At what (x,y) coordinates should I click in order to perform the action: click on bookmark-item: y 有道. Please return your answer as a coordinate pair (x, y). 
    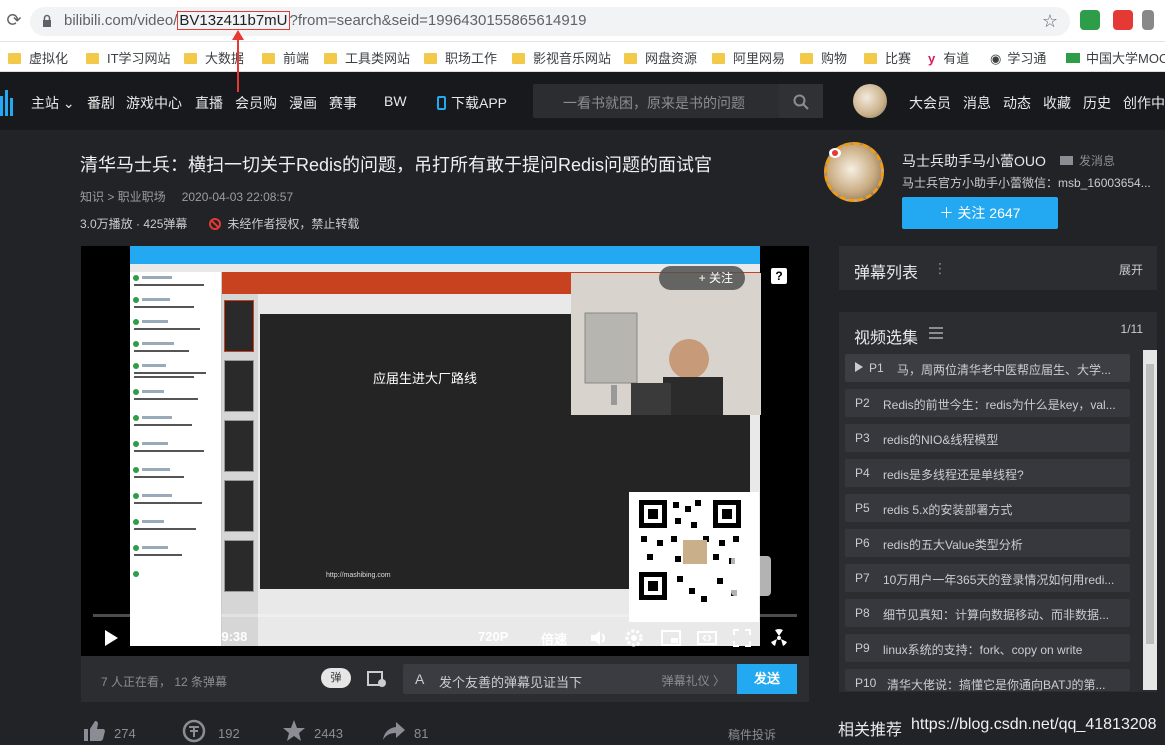
    Looking at the image, I should click on (948, 57).